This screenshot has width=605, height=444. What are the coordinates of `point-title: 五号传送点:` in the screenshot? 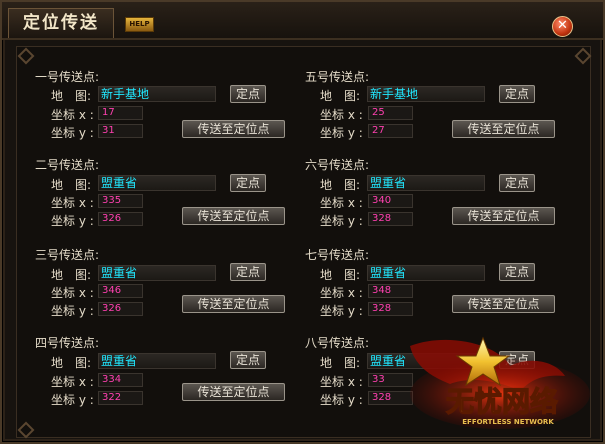 It's located at (337, 77).